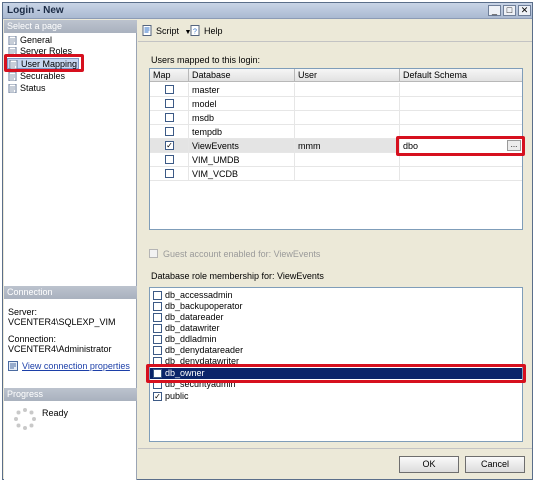 The height and width of the screenshot is (484, 539). I want to click on database-cell: msdb, so click(242, 118).